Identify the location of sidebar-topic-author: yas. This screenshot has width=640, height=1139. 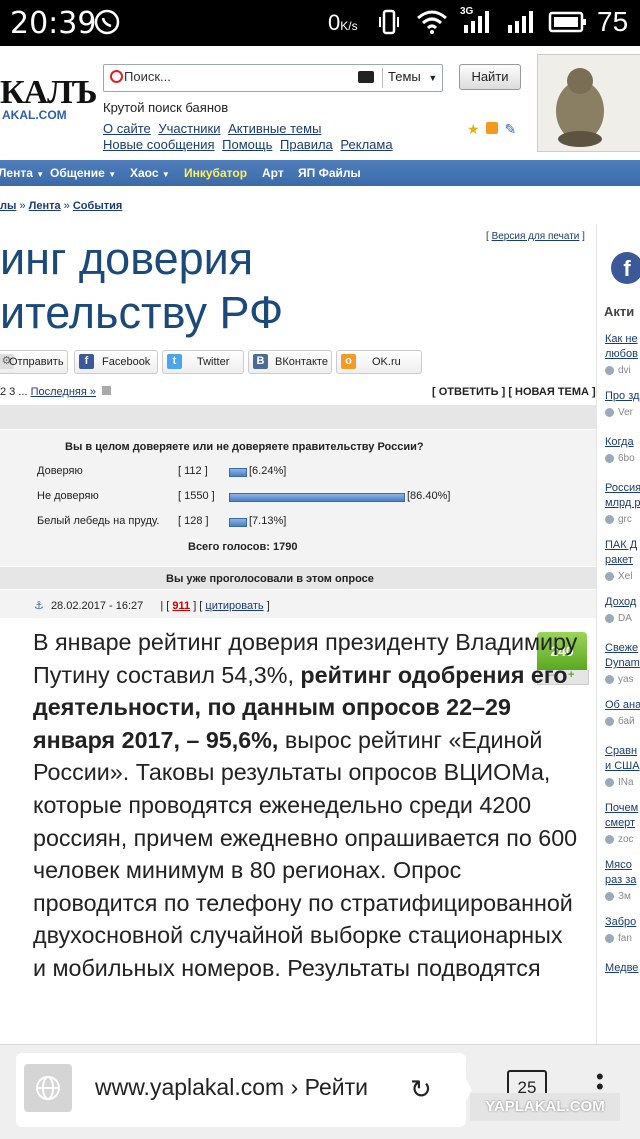
(619, 679).